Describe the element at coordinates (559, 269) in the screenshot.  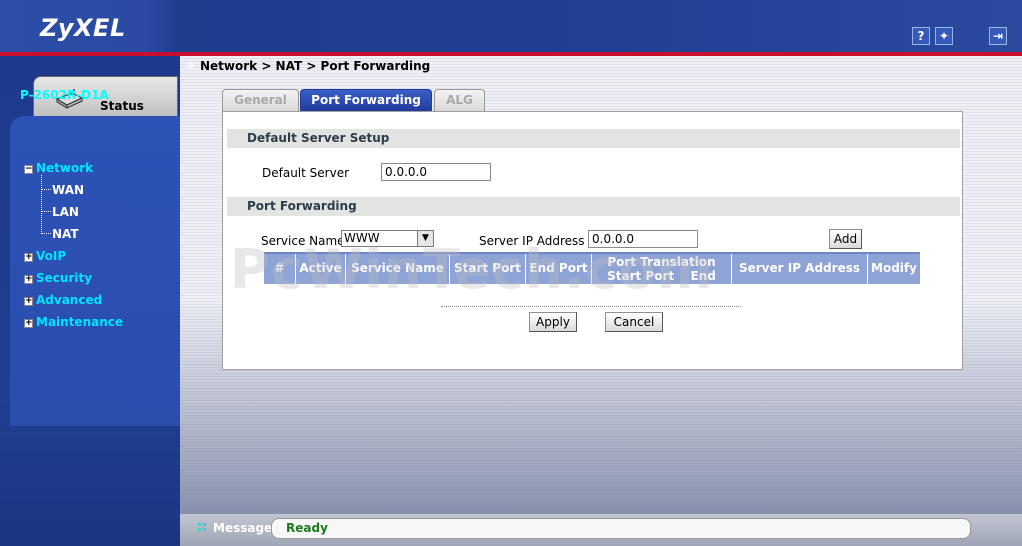
I see `column-header-end-port: End Port` at that location.